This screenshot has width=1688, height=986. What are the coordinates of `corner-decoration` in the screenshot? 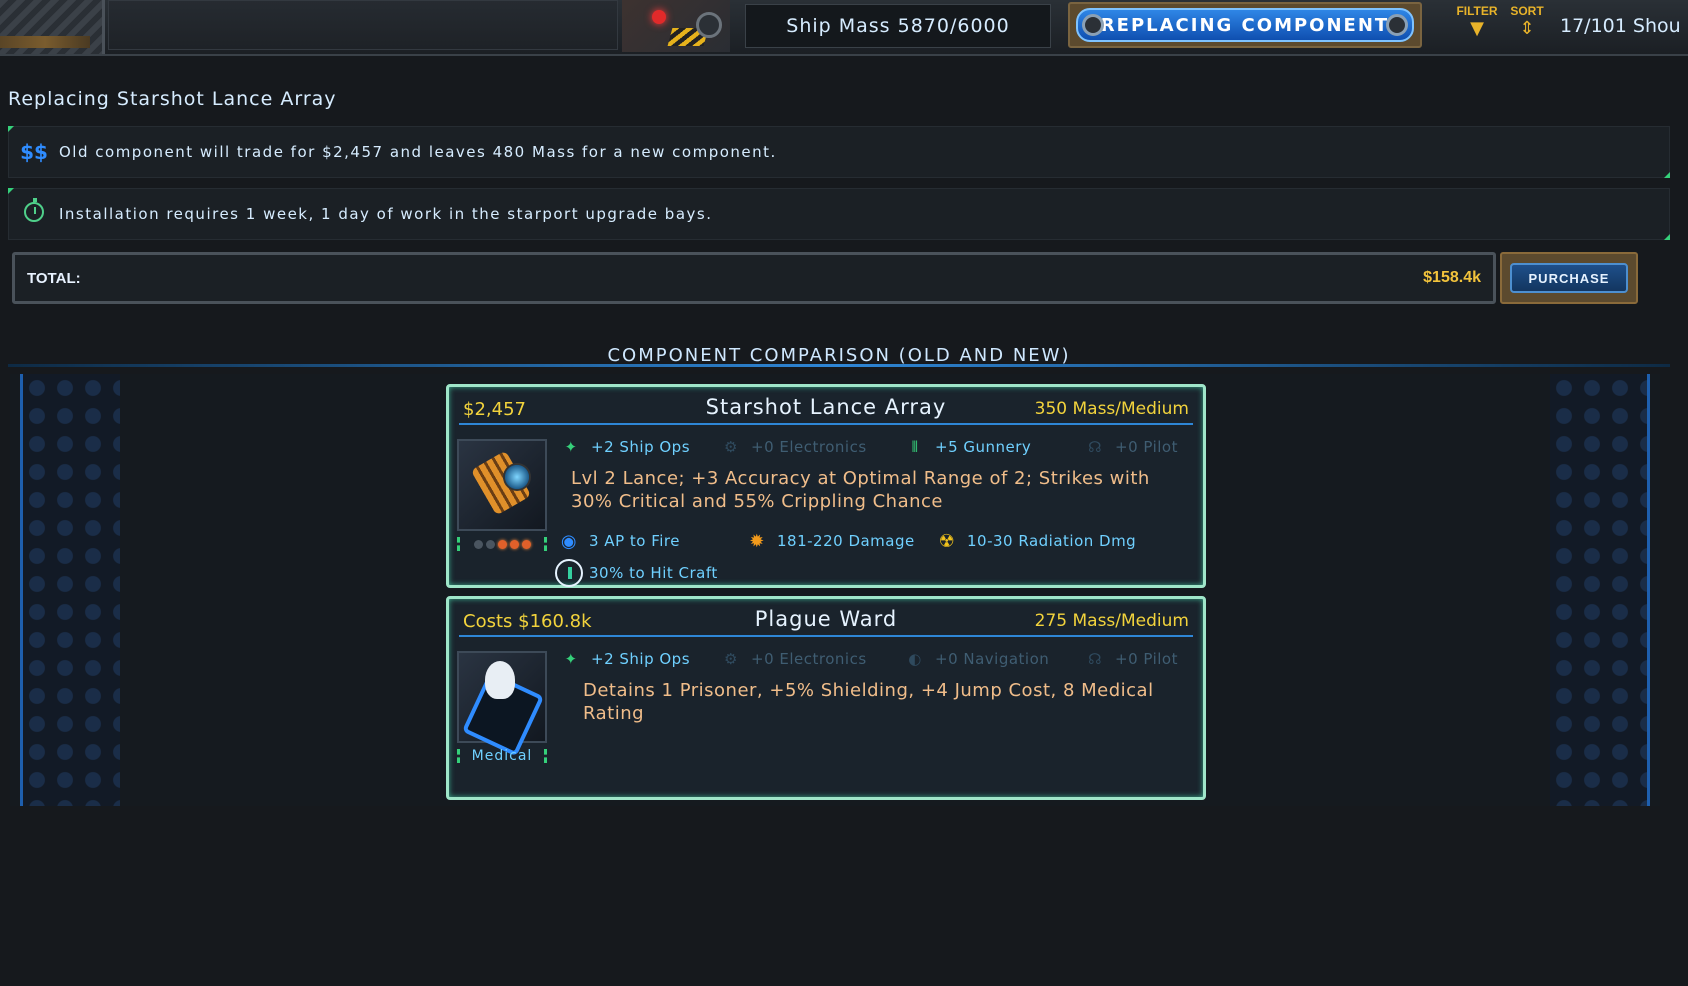 It's located at (52, 27).